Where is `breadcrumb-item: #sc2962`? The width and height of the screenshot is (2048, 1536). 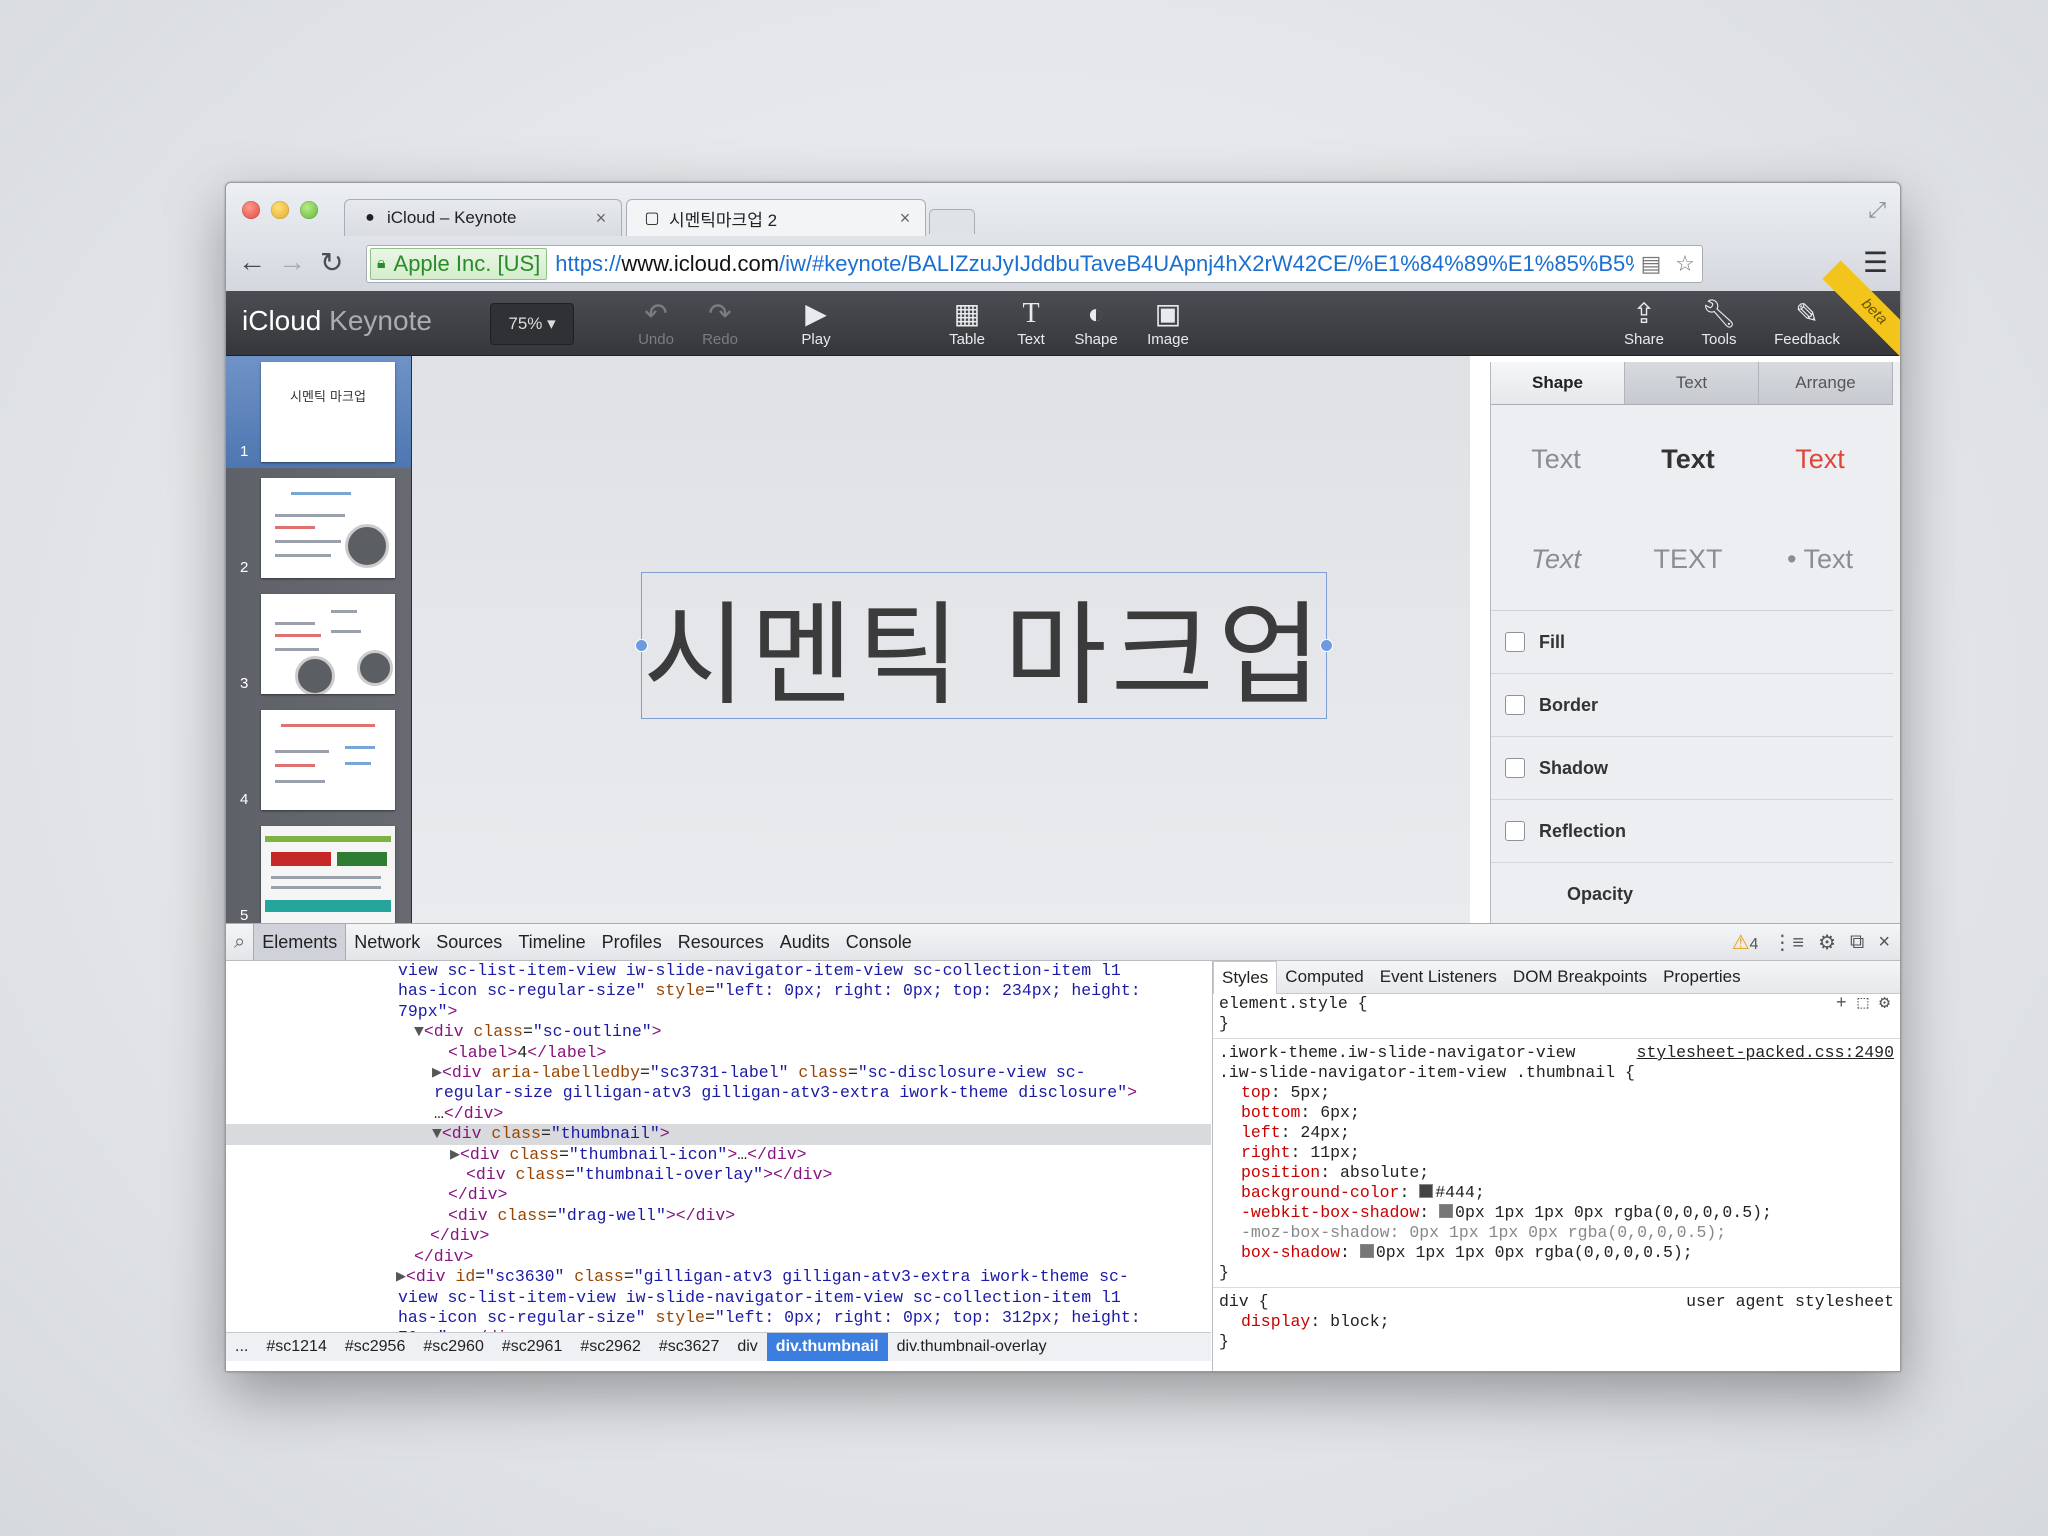
breadcrumb-item: #sc2962 is located at coordinates (610, 1347).